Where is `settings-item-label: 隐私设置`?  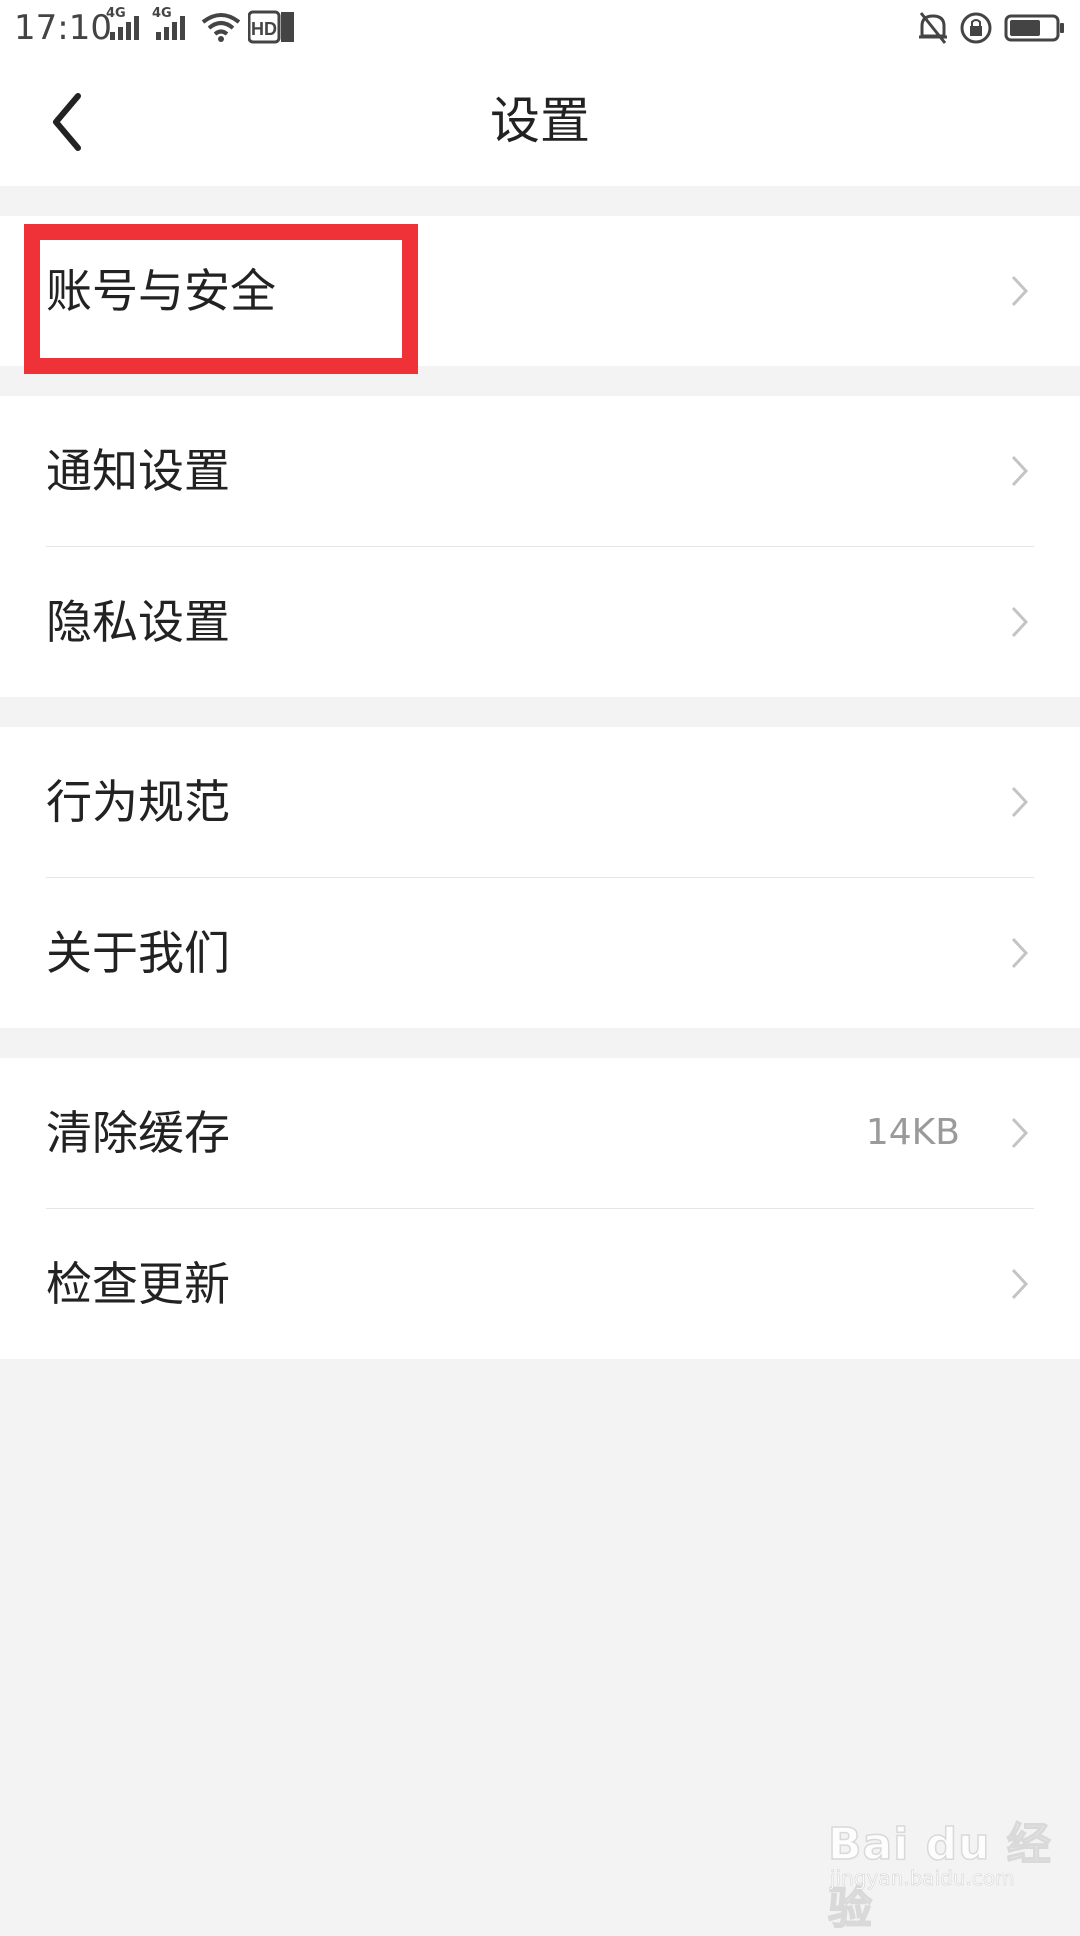
settings-item-label: 隐私设置 is located at coordinates (138, 622).